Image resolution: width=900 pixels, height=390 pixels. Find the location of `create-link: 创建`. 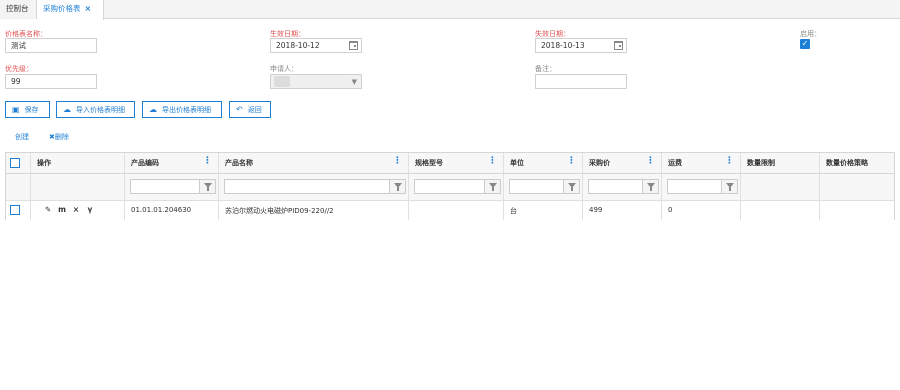

create-link: 创建 is located at coordinates (22, 137).